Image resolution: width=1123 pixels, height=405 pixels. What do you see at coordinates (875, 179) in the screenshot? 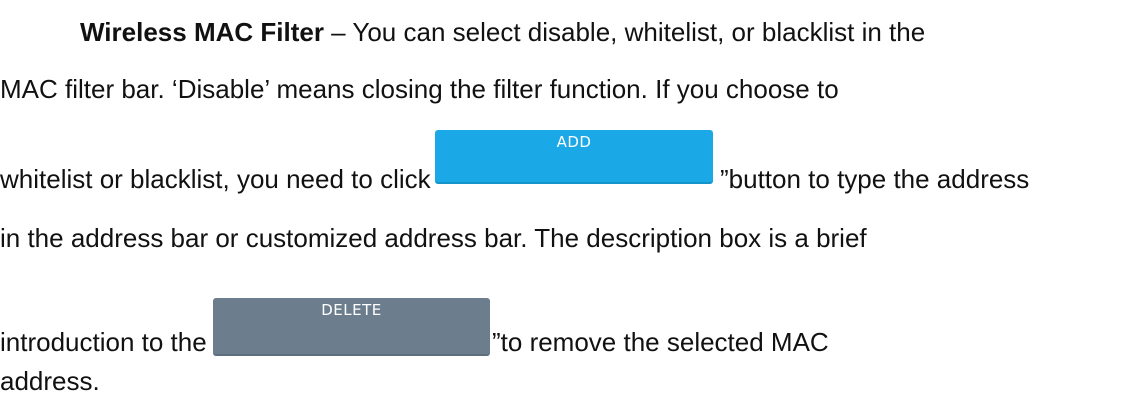
I see `paragraph-line-3-after: ”button to type the address` at bounding box center [875, 179].